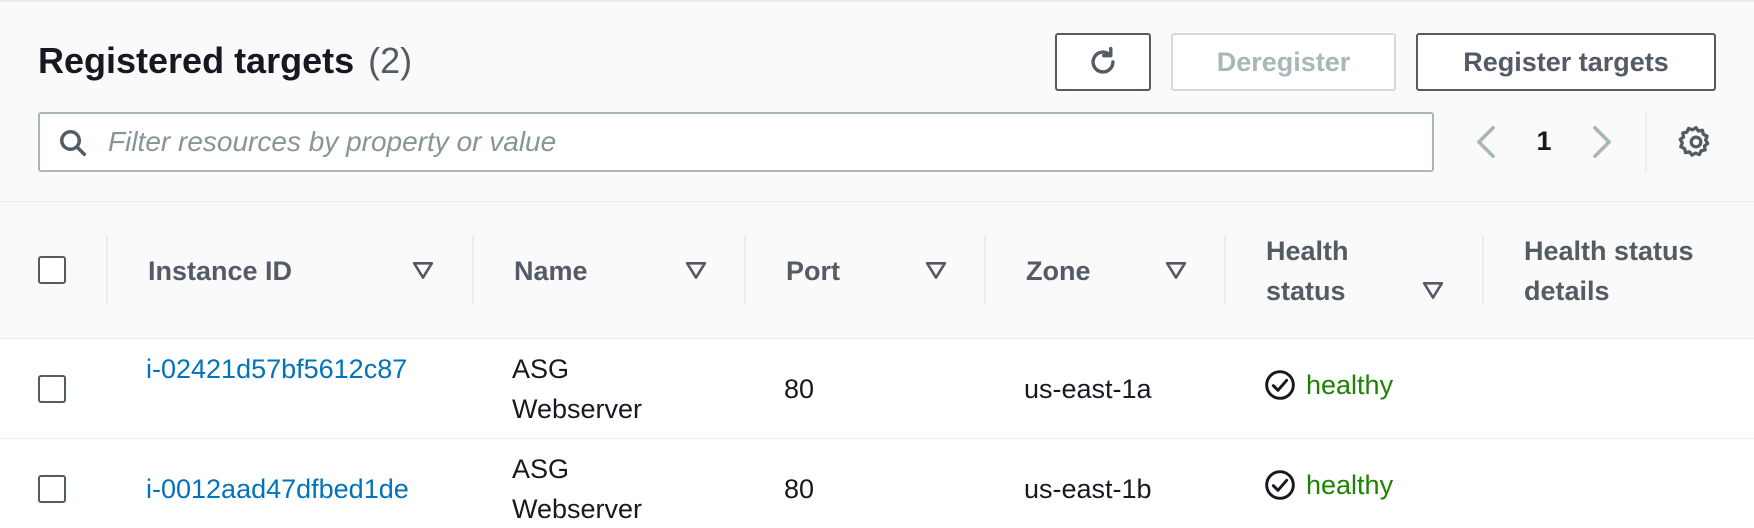 This screenshot has width=1754, height=528. What do you see at coordinates (1088, 489) in the screenshot?
I see `target-zone: us-east-1b` at bounding box center [1088, 489].